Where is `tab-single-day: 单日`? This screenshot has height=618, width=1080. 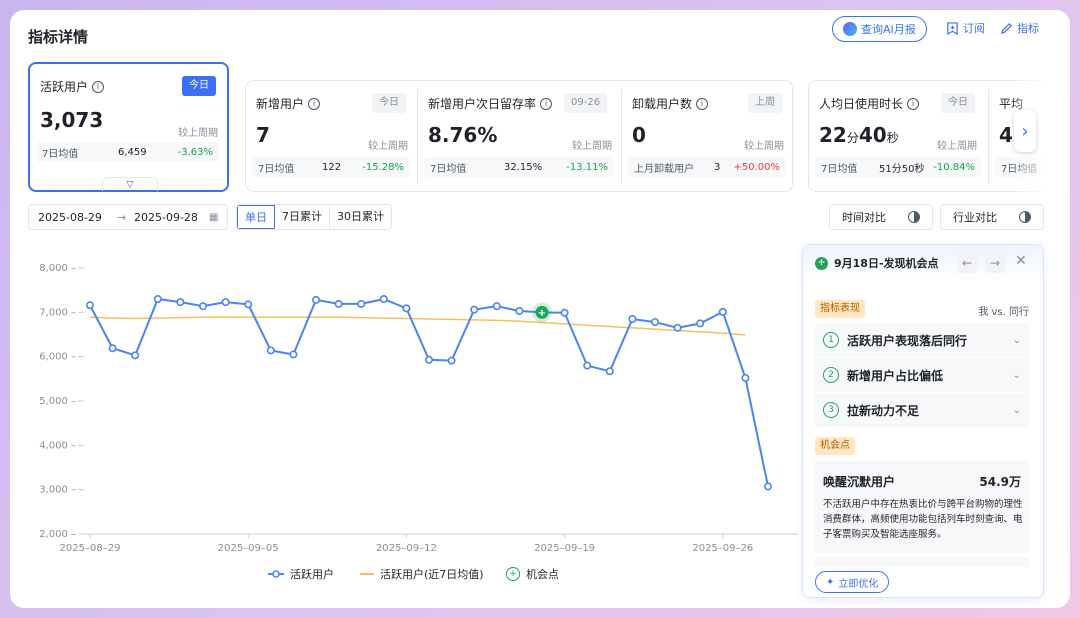
tab-single-day: 单日 is located at coordinates (256, 217).